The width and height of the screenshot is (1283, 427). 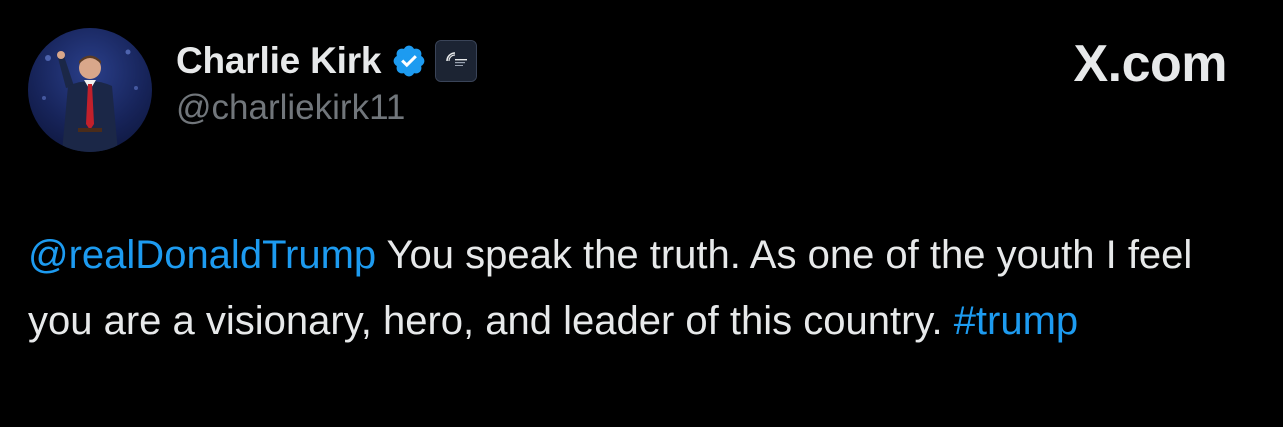 What do you see at coordinates (409, 61) in the screenshot?
I see `verified-badge-icon` at bounding box center [409, 61].